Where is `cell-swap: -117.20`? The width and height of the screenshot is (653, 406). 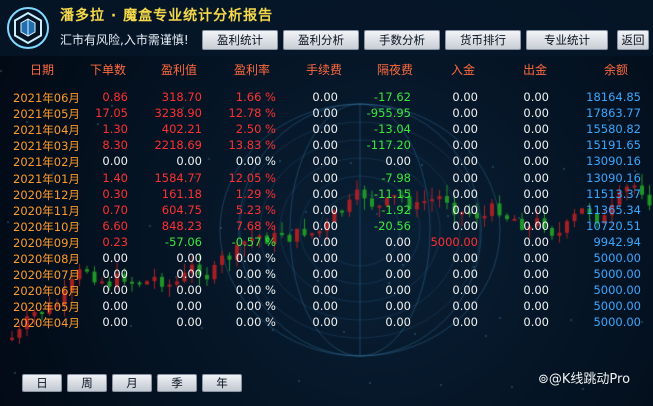
cell-swap: -117.20 is located at coordinates (388, 145).